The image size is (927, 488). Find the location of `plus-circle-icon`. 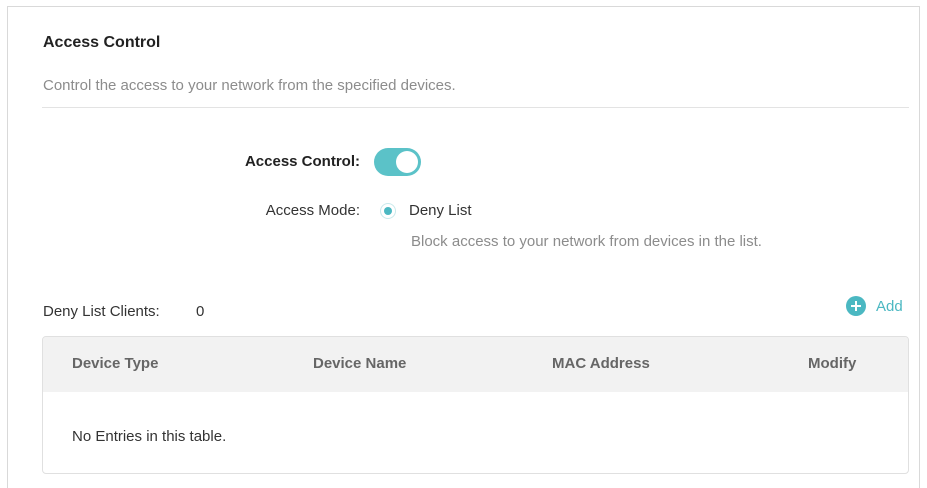

plus-circle-icon is located at coordinates (856, 306).